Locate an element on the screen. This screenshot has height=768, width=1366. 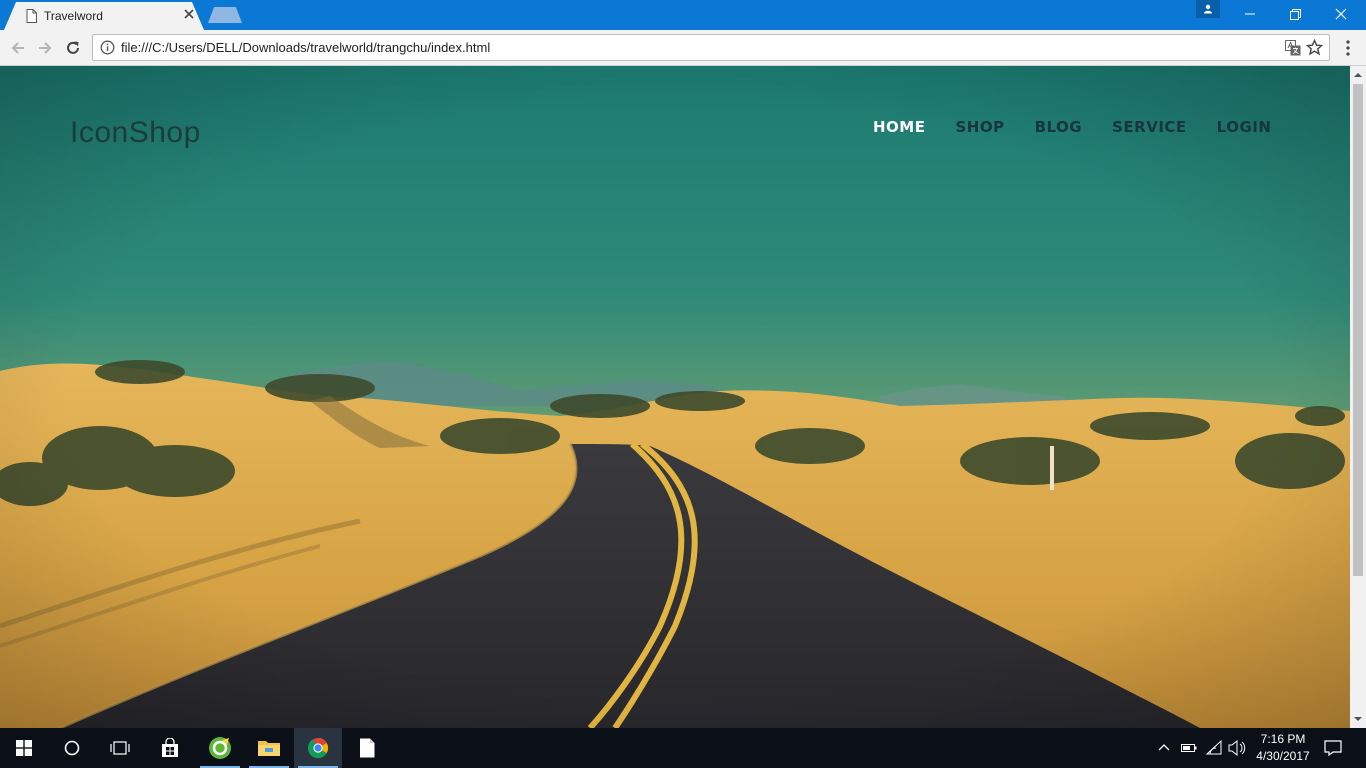
tray-expand-chevron-icon is located at coordinates (1164, 748).